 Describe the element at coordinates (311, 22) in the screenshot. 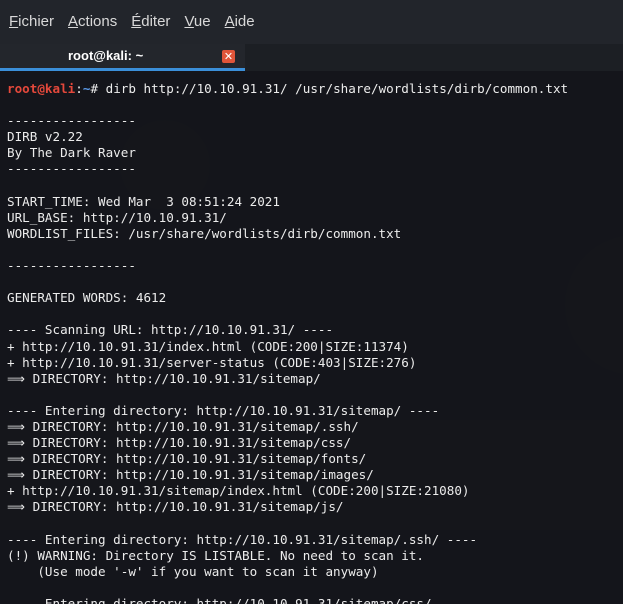

I see `menu-bar: Fichier Actions Éditer Vue Aide` at that location.